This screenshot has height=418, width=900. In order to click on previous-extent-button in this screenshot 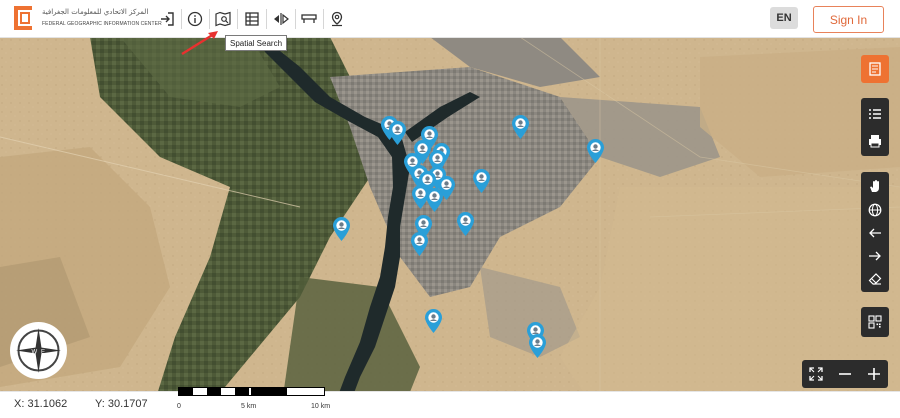, I will do `click(875, 233)`.